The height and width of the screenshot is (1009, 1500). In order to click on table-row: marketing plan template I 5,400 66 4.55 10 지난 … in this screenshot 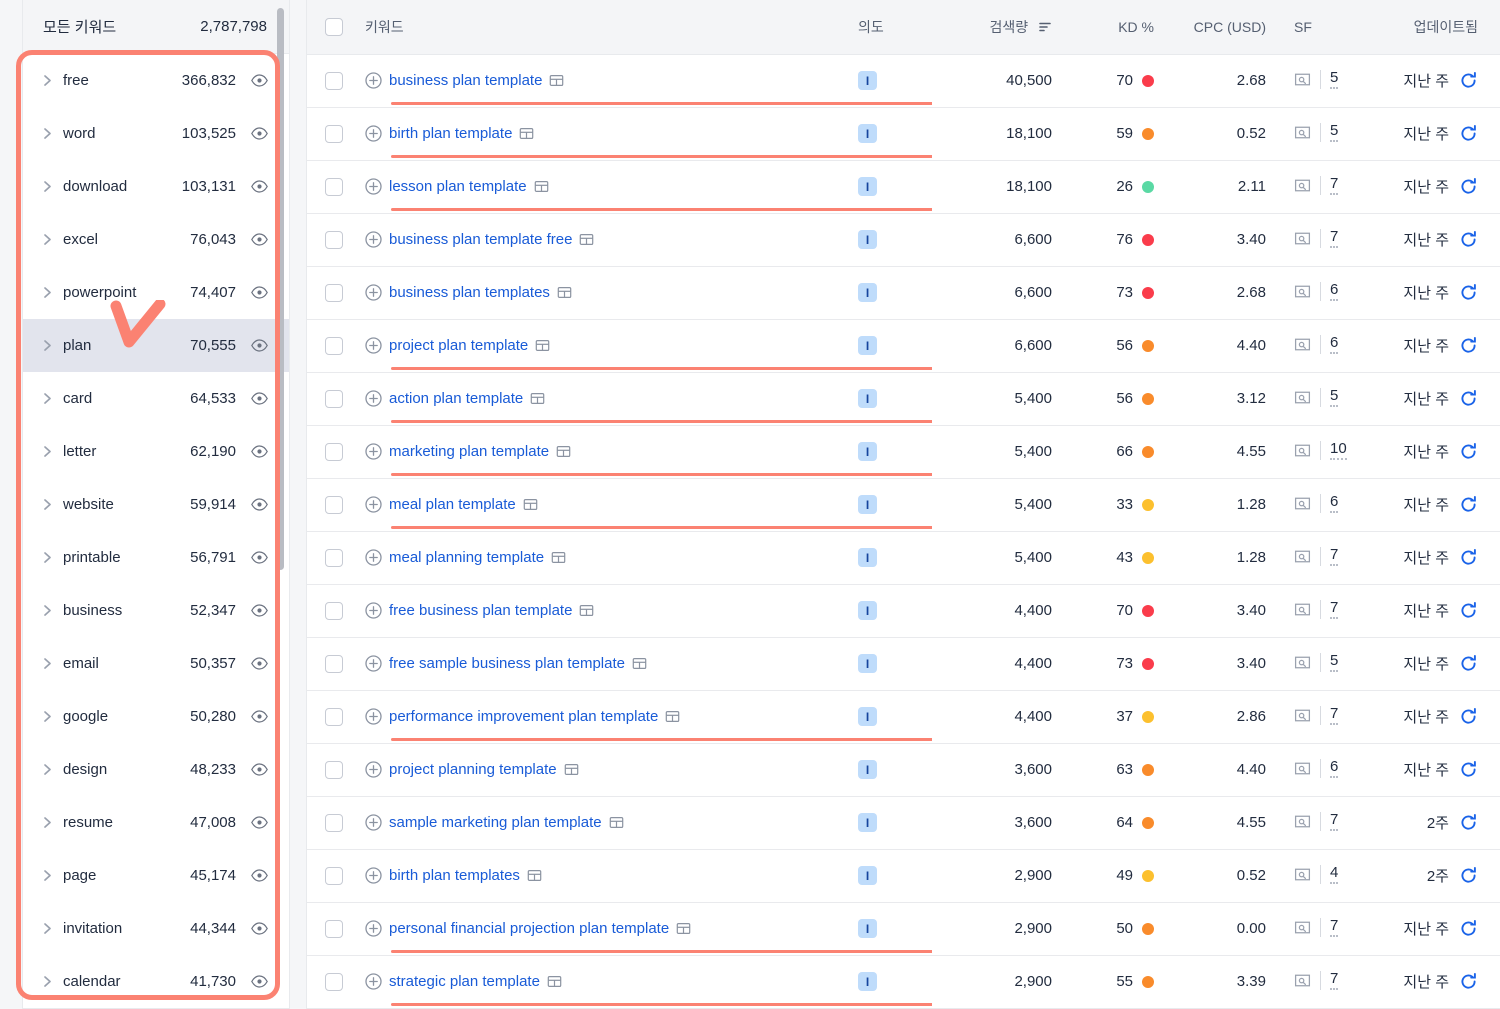, I will do `click(903, 452)`.